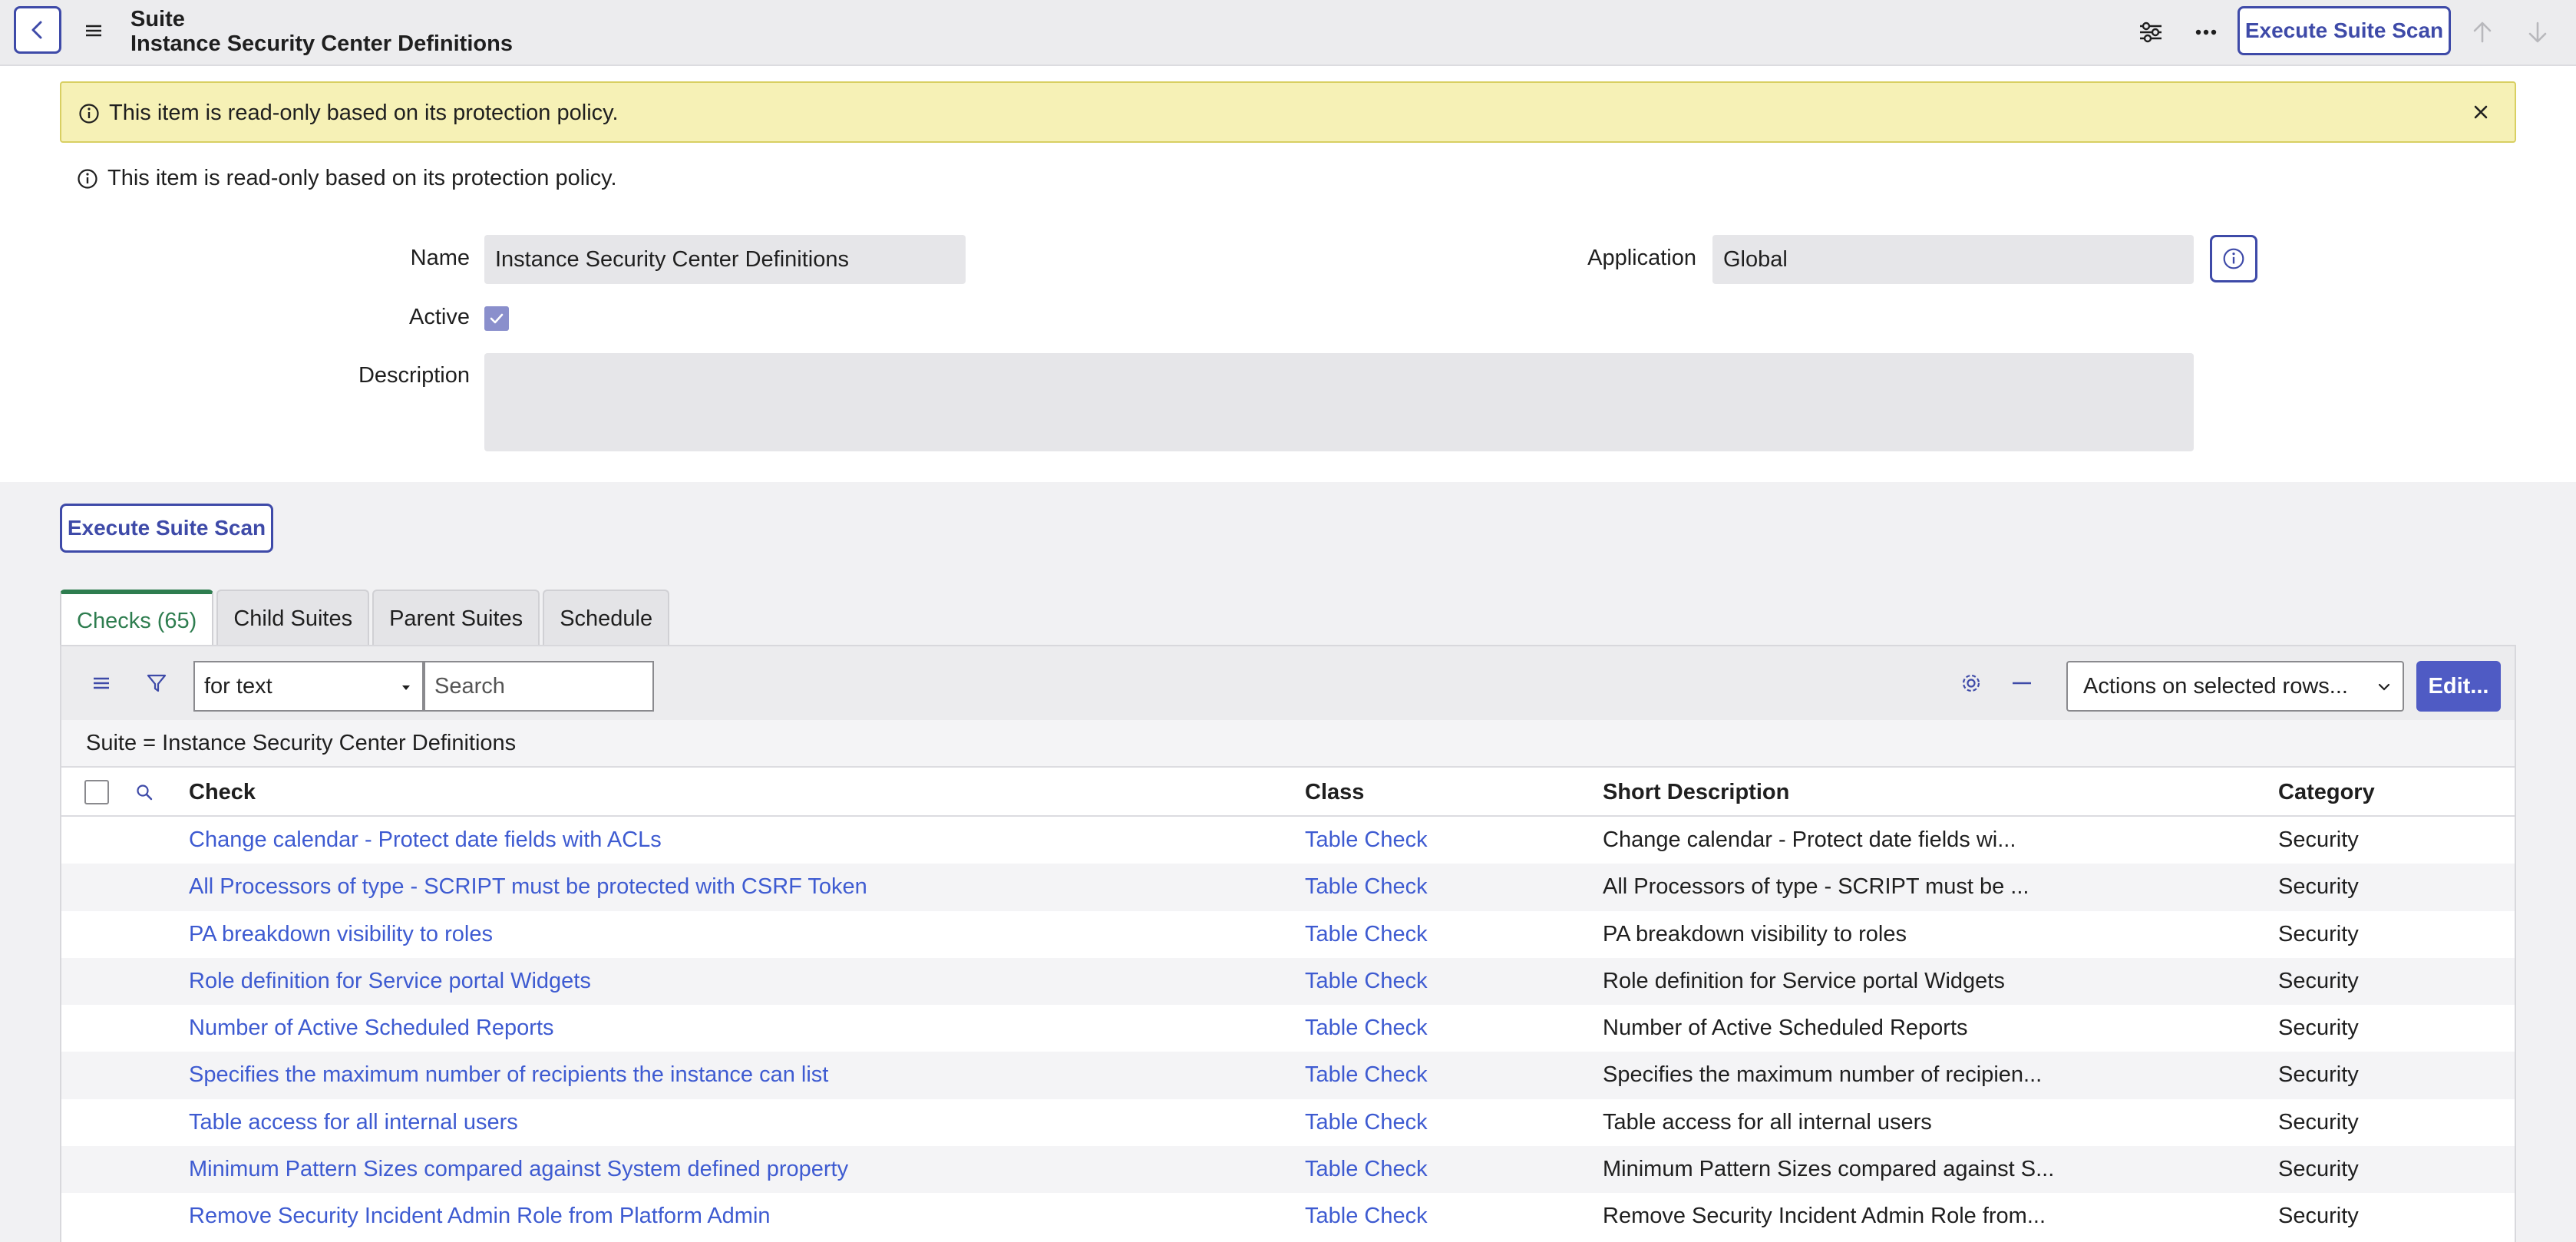 Image resolution: width=2576 pixels, height=1242 pixels. Describe the element at coordinates (1339, 402) in the screenshot. I see `description-field` at that location.